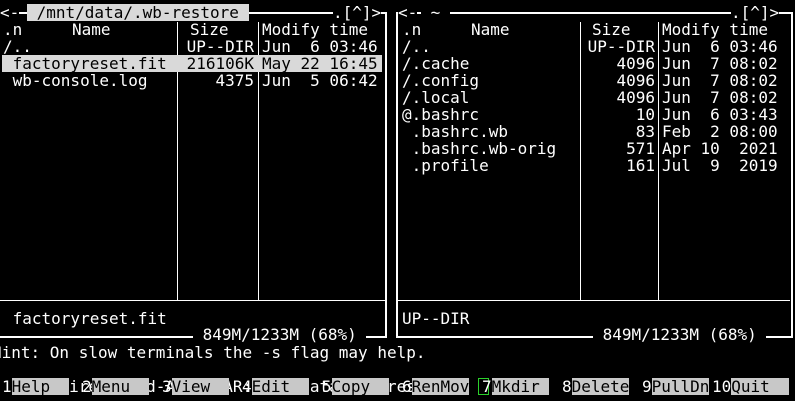  What do you see at coordinates (280, 334) in the screenshot?
I see `left-disk-info: 849M/1233M (68%)` at bounding box center [280, 334].